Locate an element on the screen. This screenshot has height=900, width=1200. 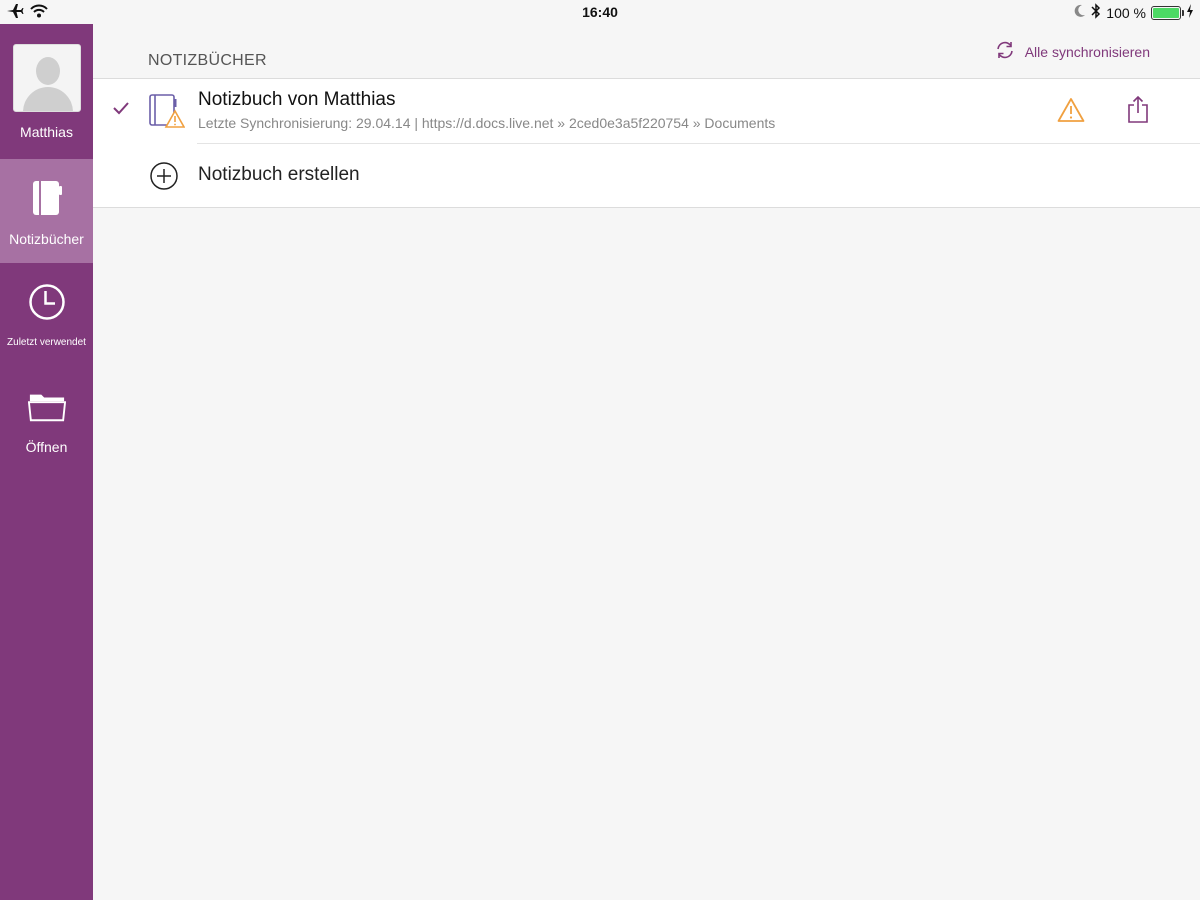
avatar-body is located at coordinates (47, 99).